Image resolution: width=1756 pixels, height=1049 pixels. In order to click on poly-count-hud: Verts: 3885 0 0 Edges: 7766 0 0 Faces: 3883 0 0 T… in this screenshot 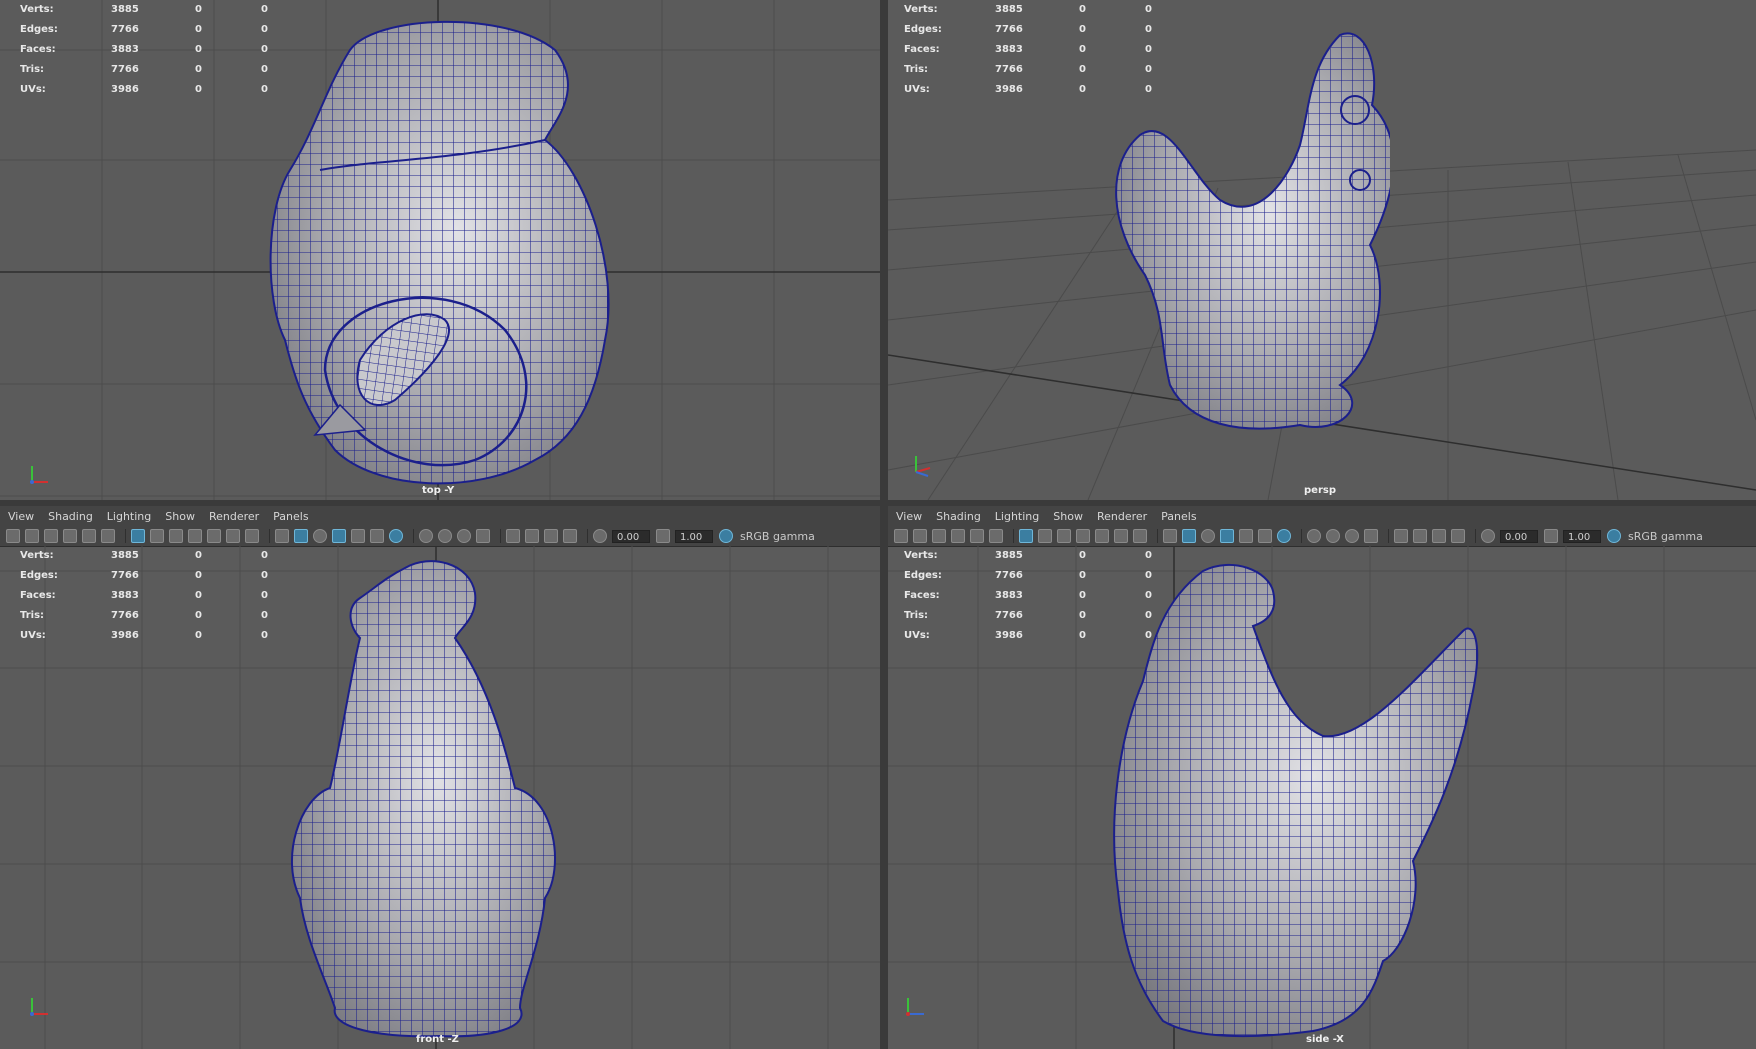, I will do `click(1028, 49)`.